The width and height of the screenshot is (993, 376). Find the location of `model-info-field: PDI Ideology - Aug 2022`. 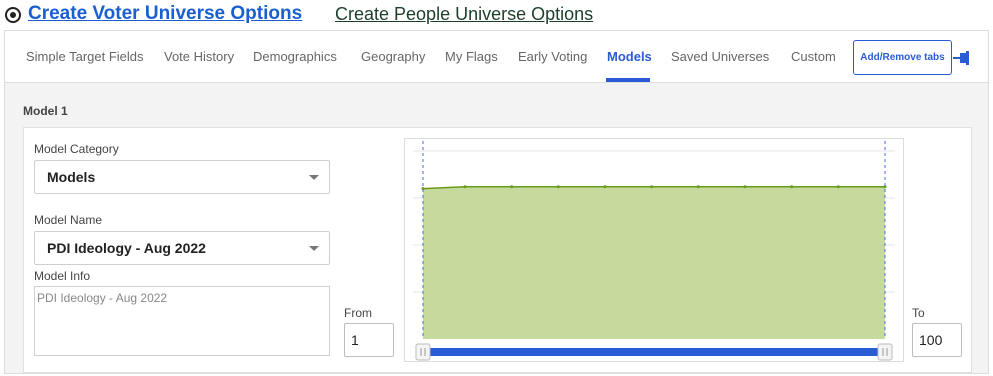

model-info-field: PDI Ideology - Aug 2022 is located at coordinates (182, 321).